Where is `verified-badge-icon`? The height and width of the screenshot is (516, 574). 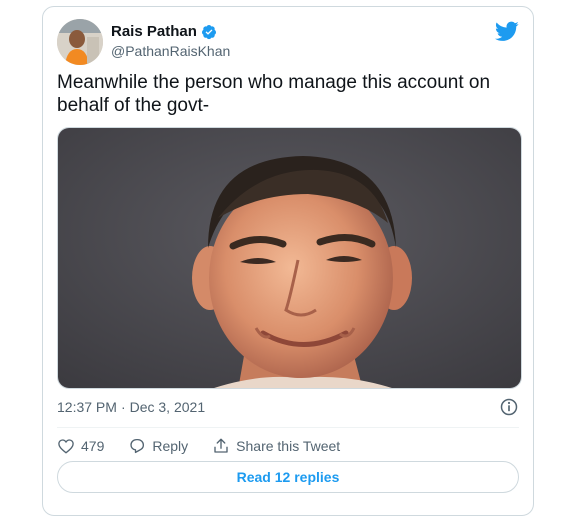
verified-badge-icon is located at coordinates (208, 31).